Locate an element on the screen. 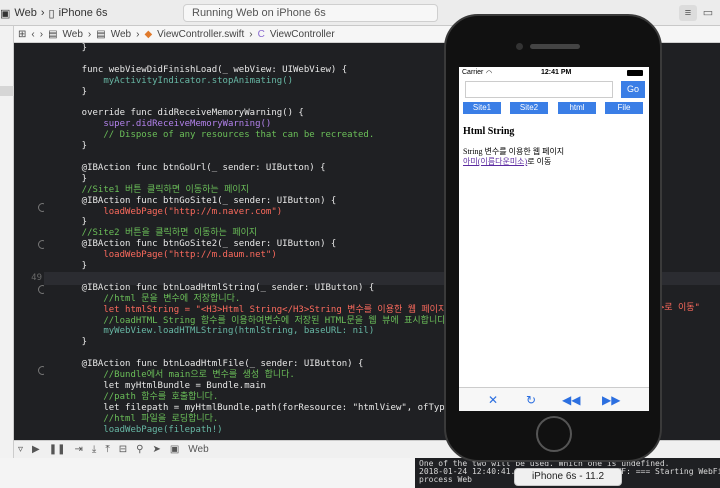  code-line: myActivityIndicator.stopAnimating() is located at coordinates (176, 80).